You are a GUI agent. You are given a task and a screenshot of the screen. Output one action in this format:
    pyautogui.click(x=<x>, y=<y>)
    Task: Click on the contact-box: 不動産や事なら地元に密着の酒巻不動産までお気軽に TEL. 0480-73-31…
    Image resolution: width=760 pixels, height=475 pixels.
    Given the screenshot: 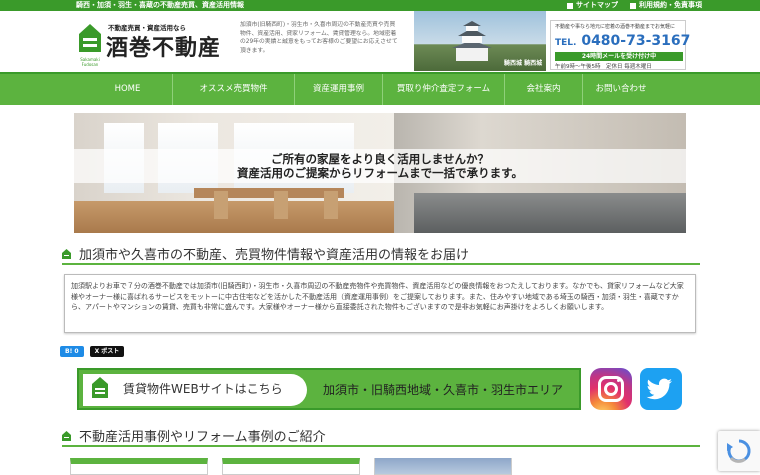 What is the action you would take?
    pyautogui.click(x=620, y=45)
    